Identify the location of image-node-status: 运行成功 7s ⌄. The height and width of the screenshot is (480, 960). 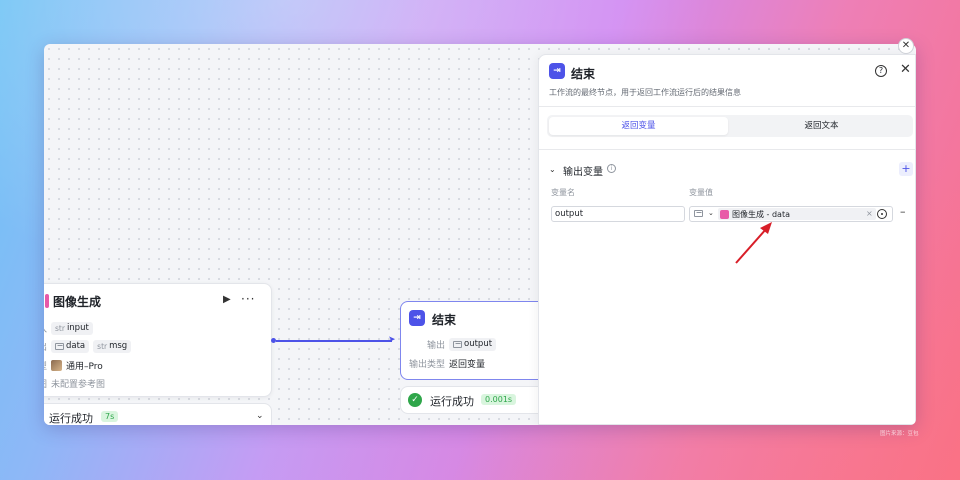
(158, 414).